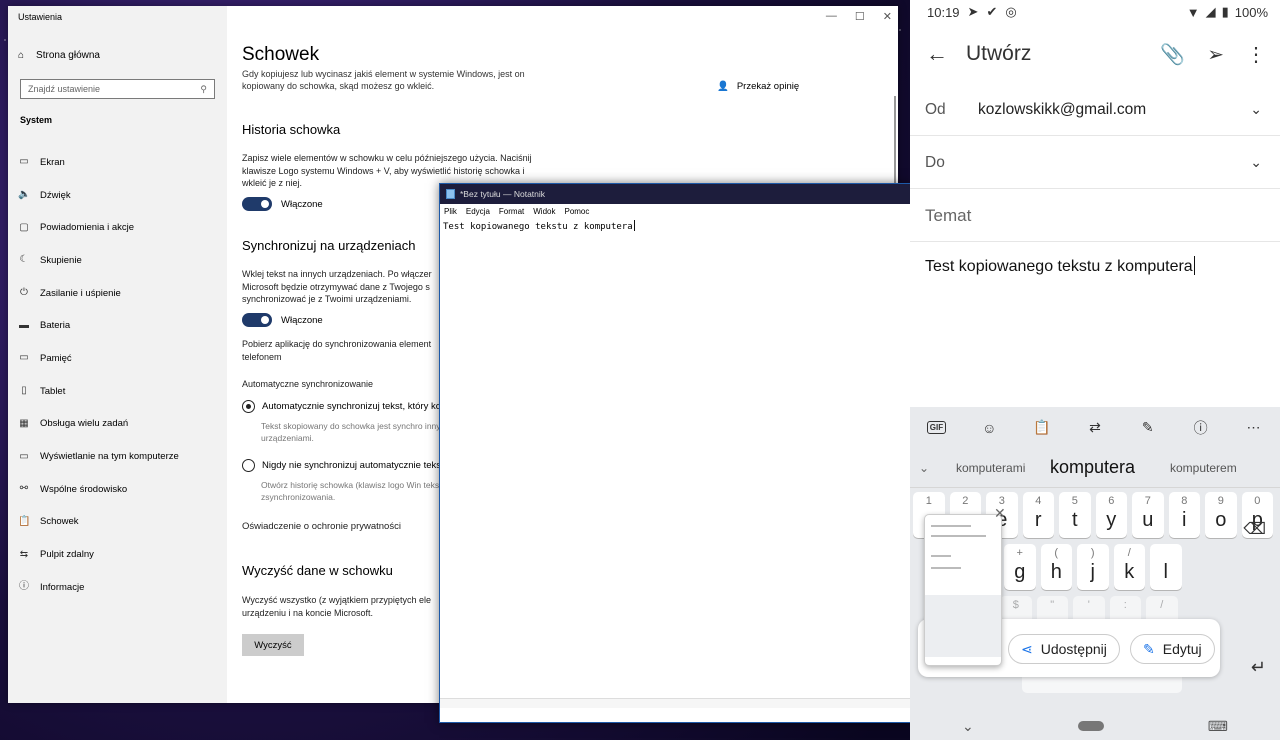  What do you see at coordinates (1257, 501) in the screenshot?
I see `key-hint: 0` at bounding box center [1257, 501].